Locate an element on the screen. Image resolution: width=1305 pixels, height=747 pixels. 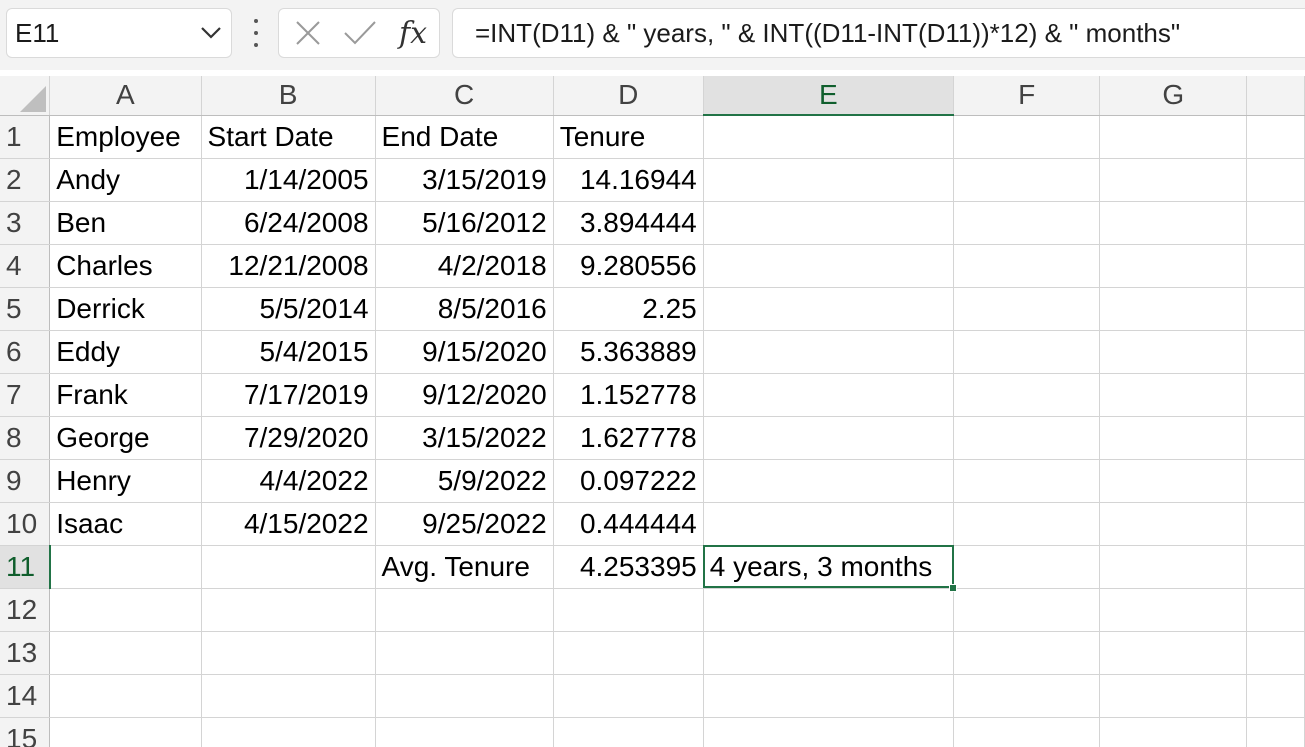
row-header: 14 is located at coordinates (25, 696).